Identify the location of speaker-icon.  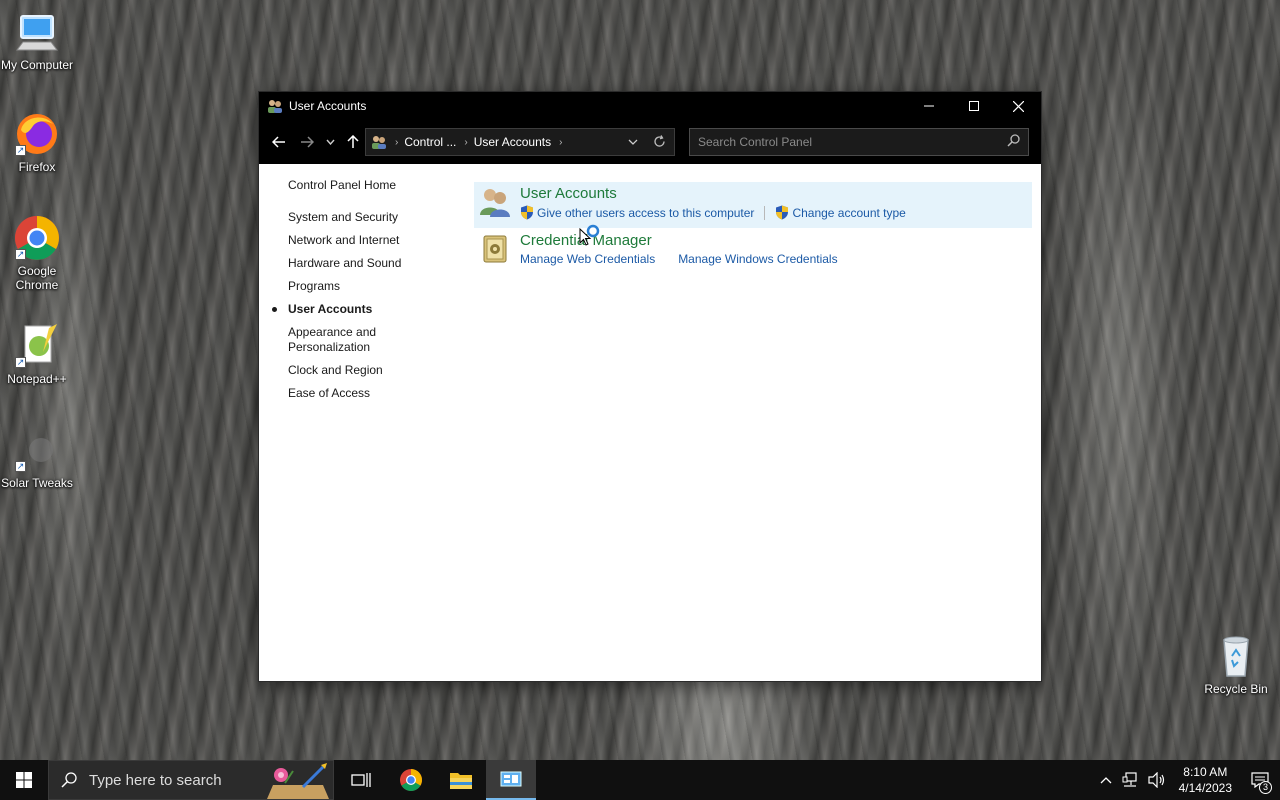
(1156, 780).